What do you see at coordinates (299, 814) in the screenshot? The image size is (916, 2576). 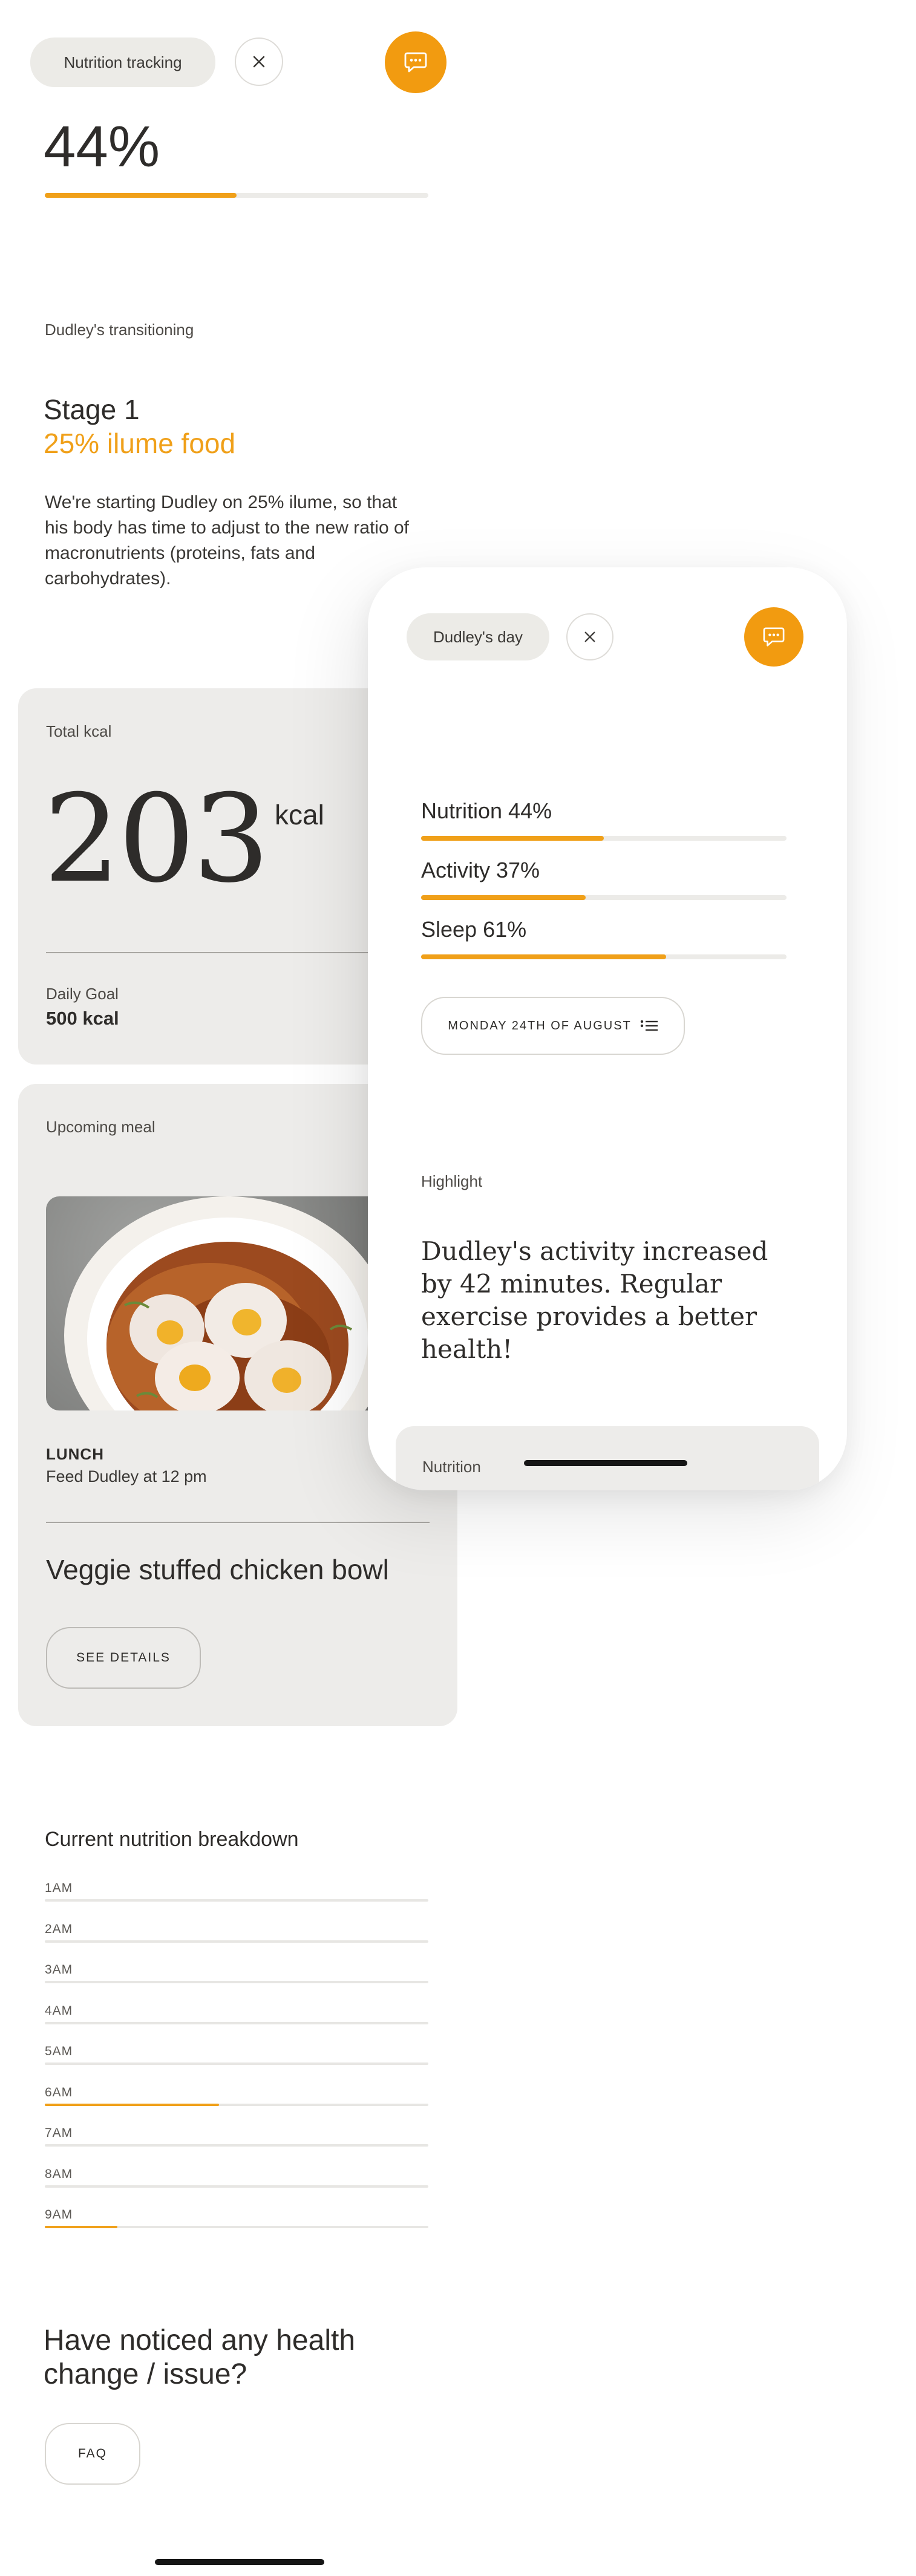 I see `kcal-unit: kcal` at bounding box center [299, 814].